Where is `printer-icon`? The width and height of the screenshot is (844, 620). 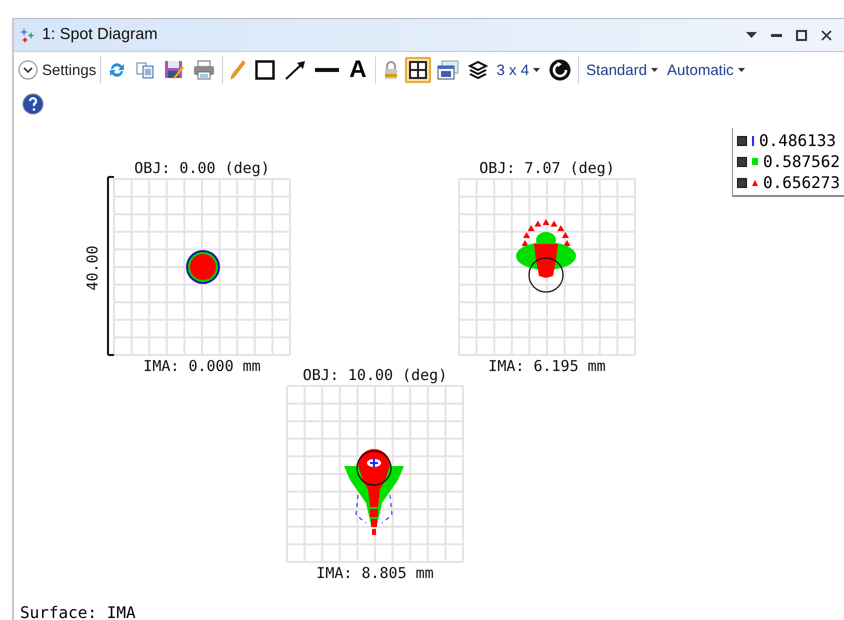 printer-icon is located at coordinates (204, 70).